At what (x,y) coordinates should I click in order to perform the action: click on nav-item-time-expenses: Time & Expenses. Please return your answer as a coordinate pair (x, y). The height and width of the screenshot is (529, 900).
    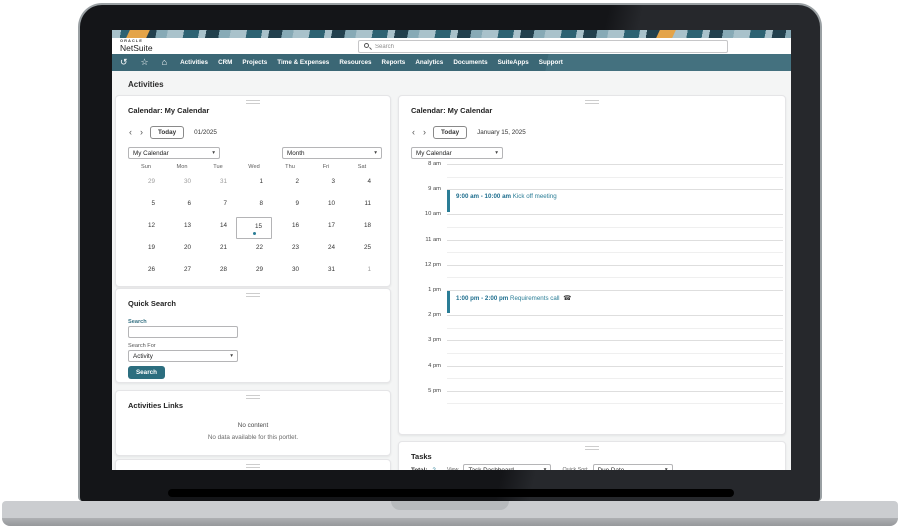
    Looking at the image, I should click on (303, 62).